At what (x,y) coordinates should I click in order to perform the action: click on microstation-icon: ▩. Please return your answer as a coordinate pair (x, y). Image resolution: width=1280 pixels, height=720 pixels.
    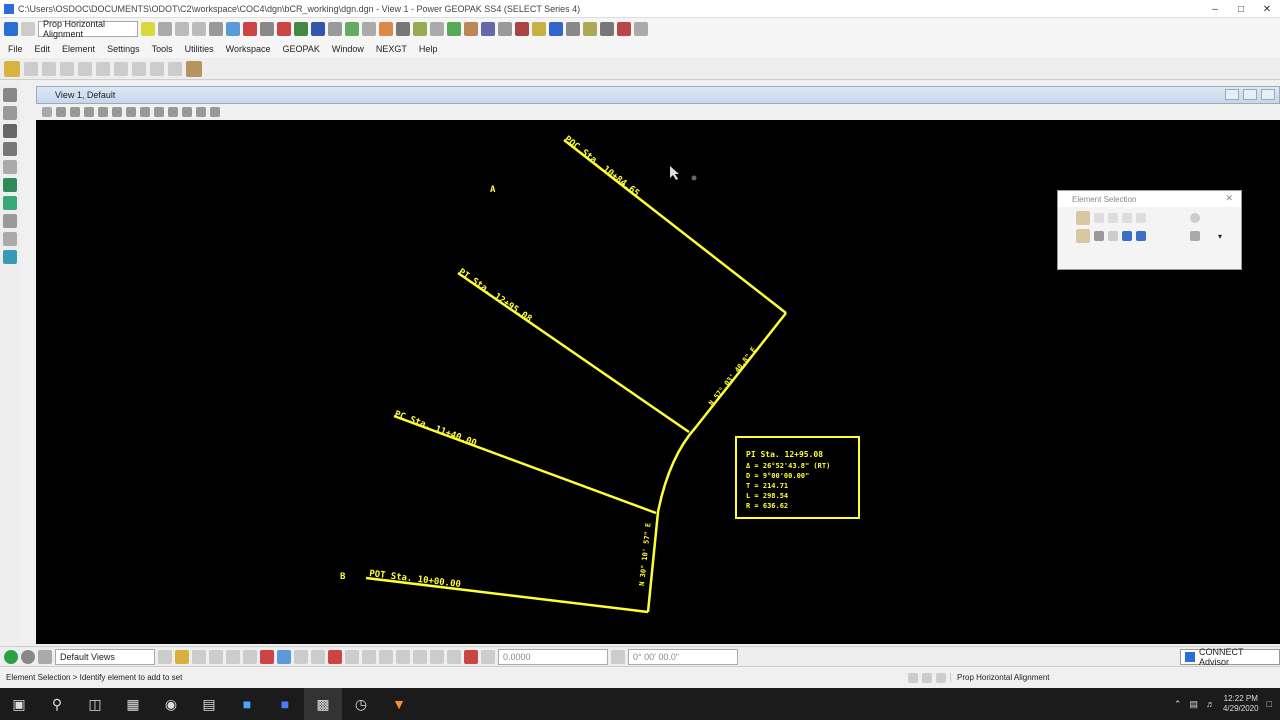
    Looking at the image, I should click on (323, 704).